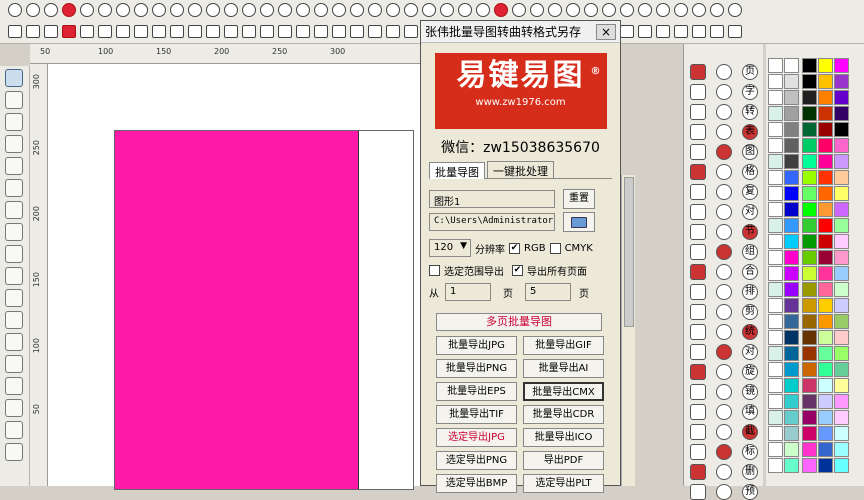  Describe the element at coordinates (492, 199) in the screenshot. I see `name-field: 图形1` at that location.